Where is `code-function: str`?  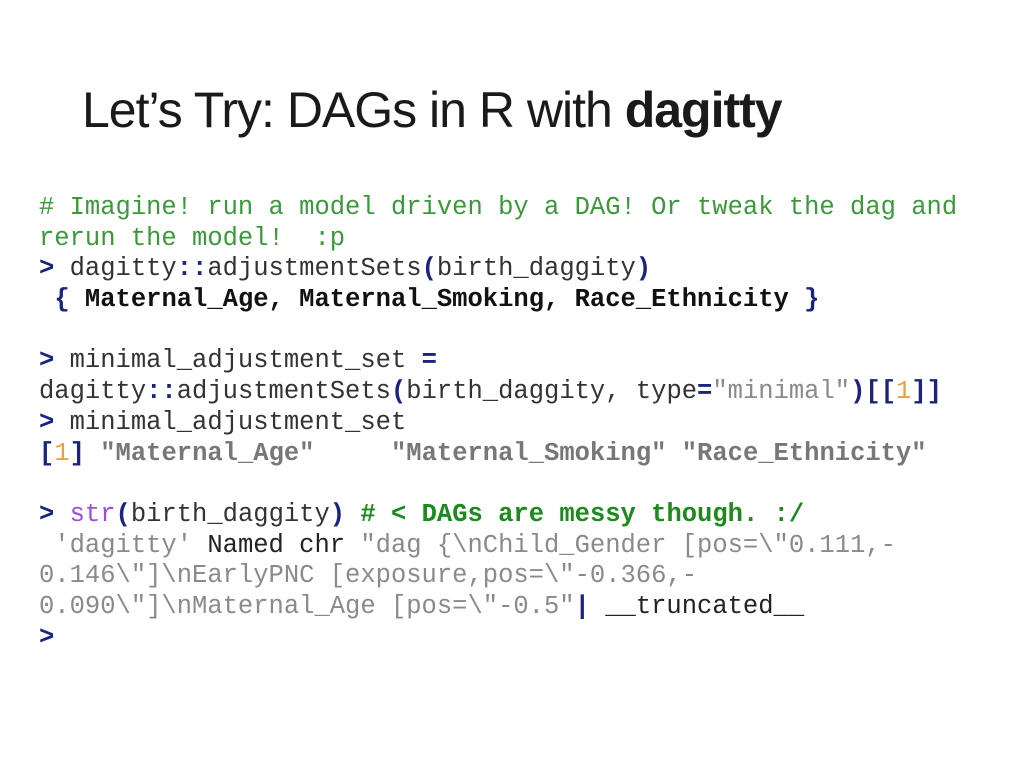
code-function: str is located at coordinates (92, 514).